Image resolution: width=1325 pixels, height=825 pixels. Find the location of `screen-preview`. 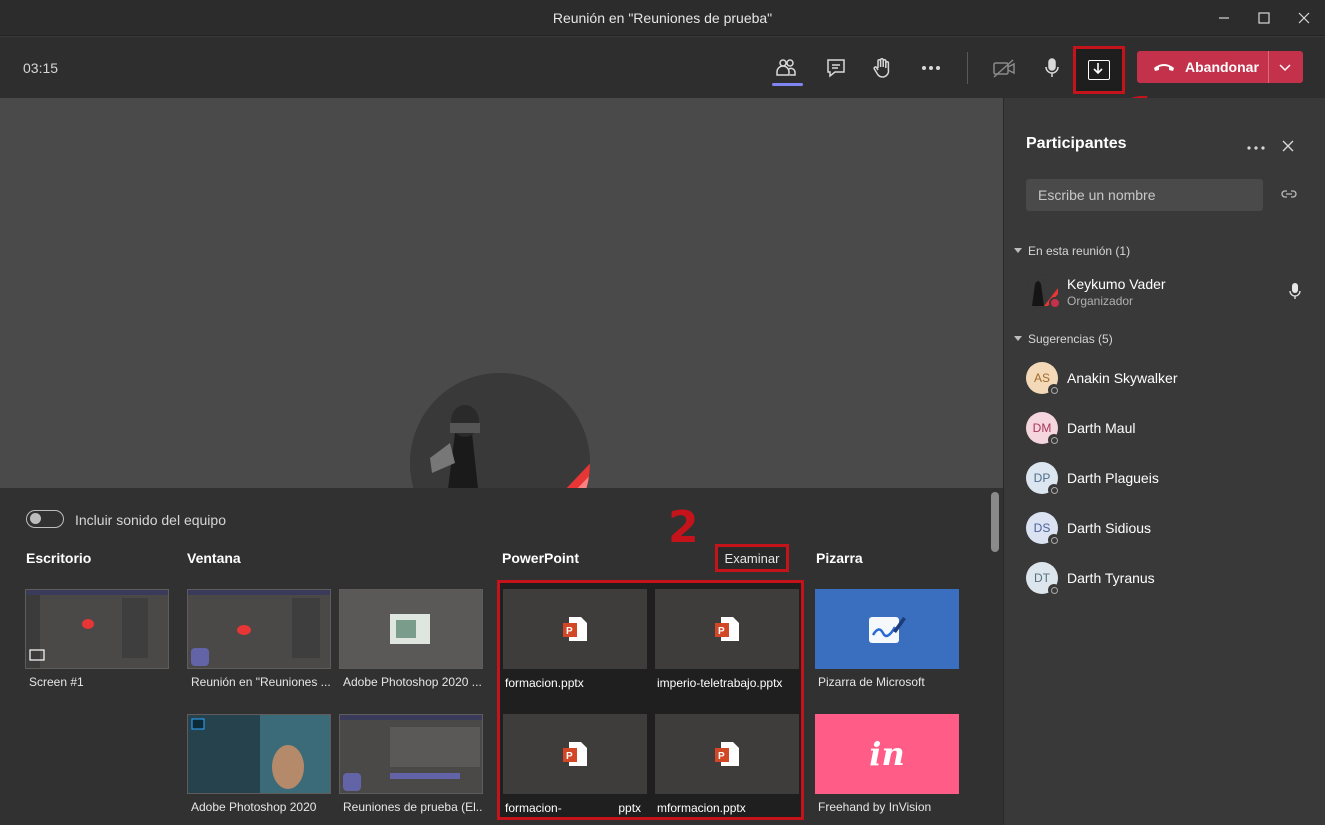

screen-preview is located at coordinates (97, 629).